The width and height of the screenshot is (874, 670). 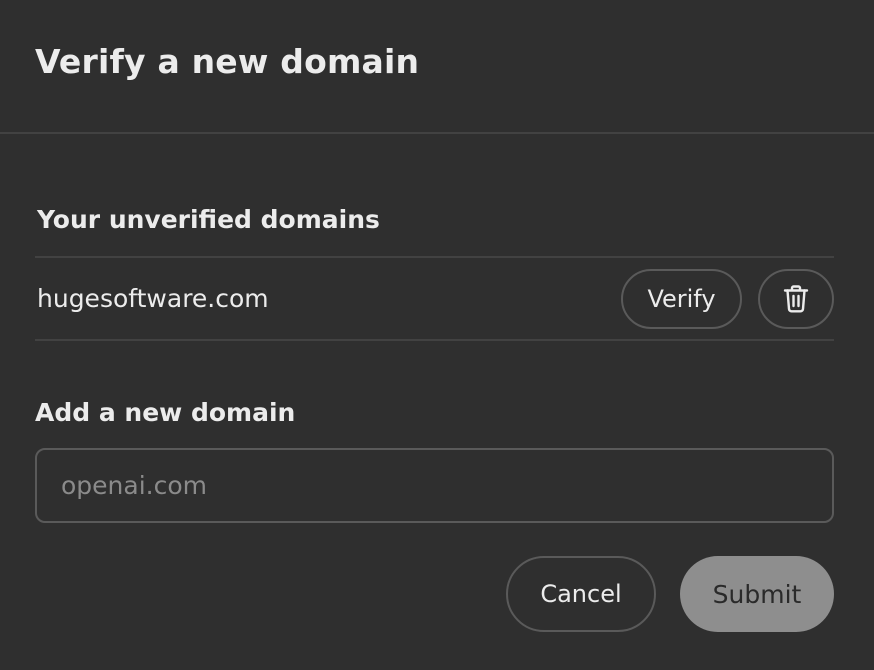 I want to click on unverified-domains-heading: Your unverified domains, so click(x=208, y=219).